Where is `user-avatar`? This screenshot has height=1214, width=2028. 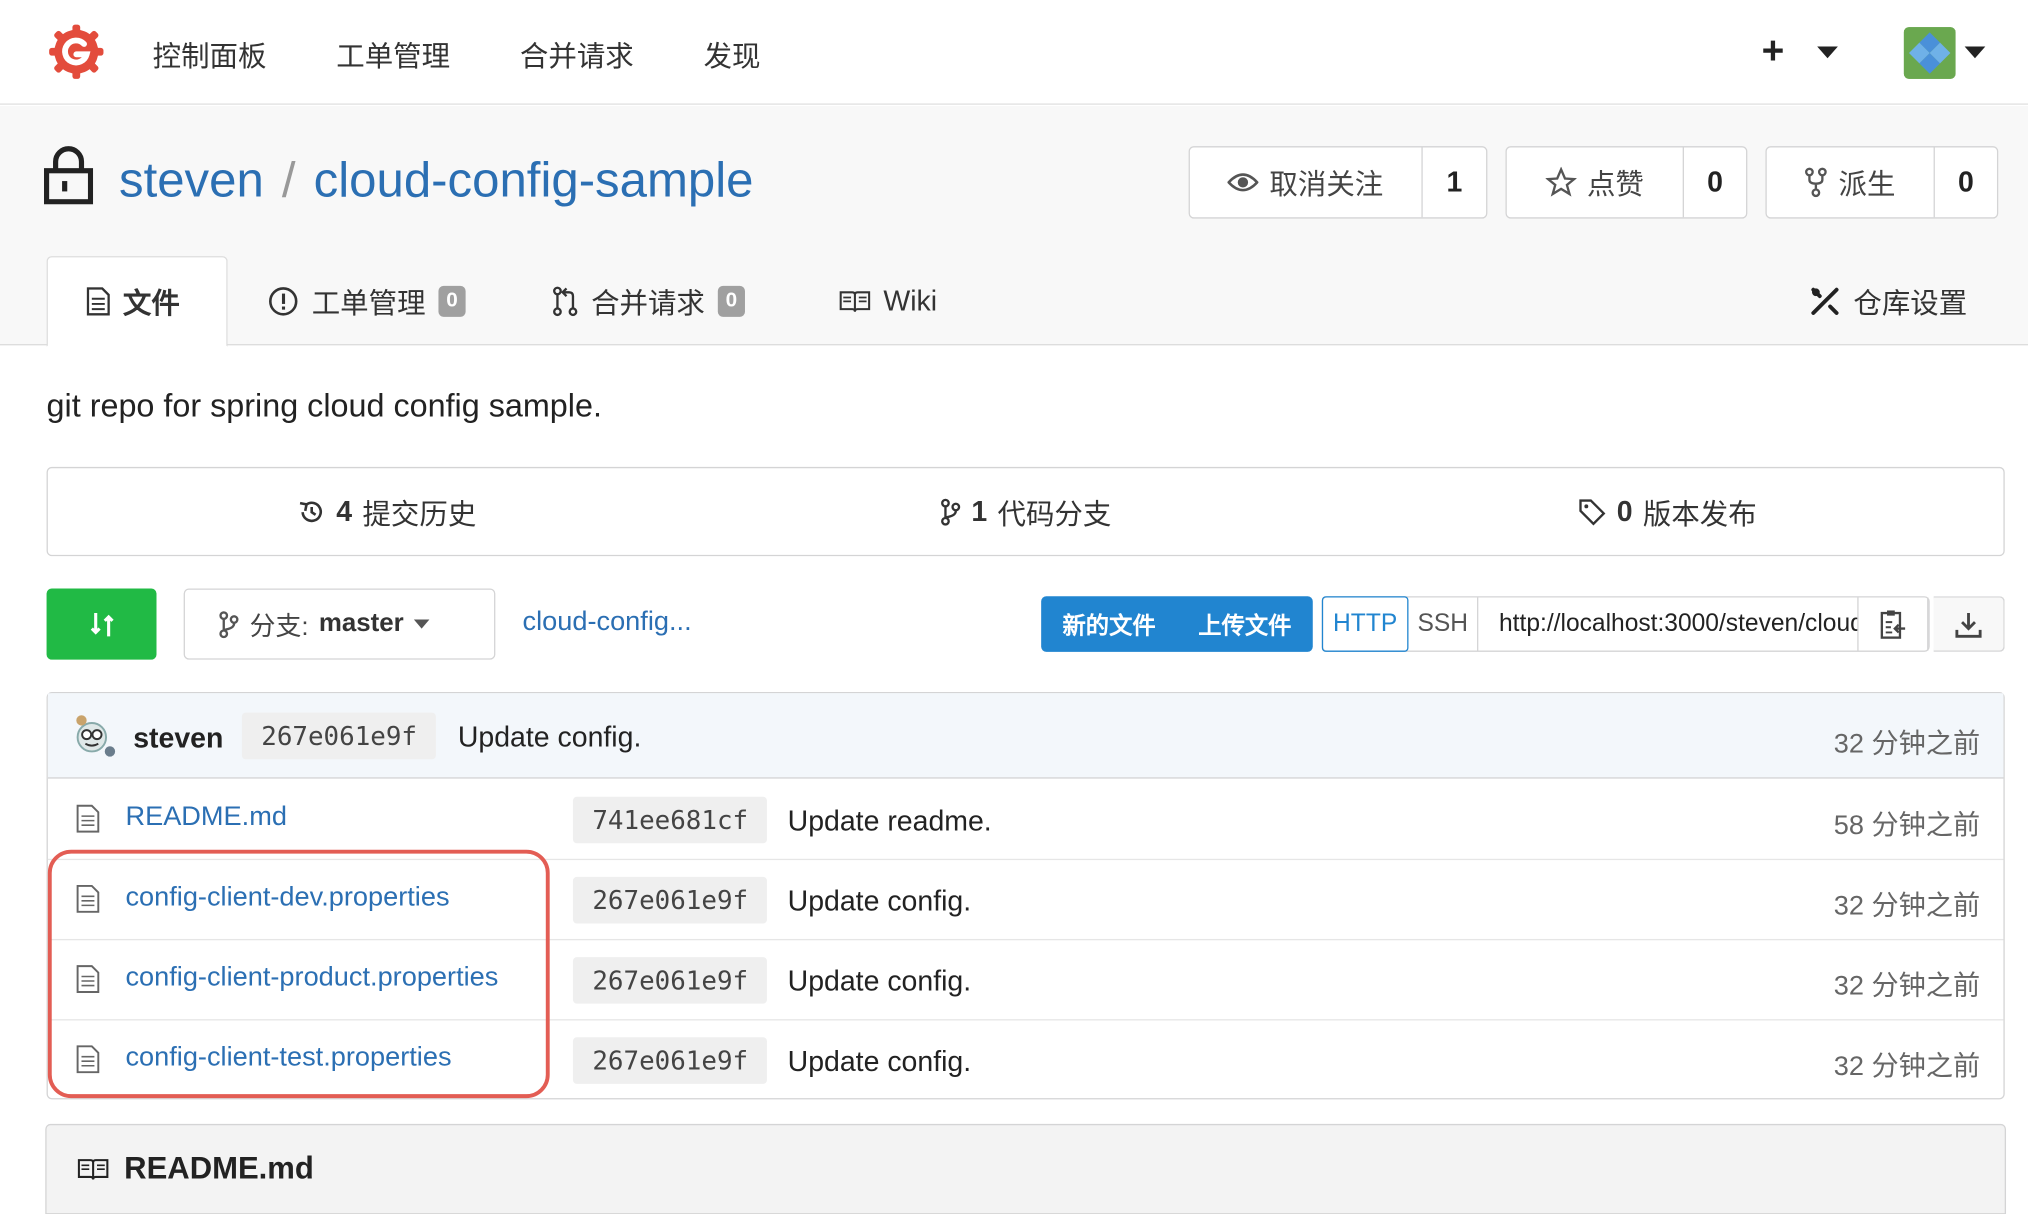
user-avatar is located at coordinates (1929, 53).